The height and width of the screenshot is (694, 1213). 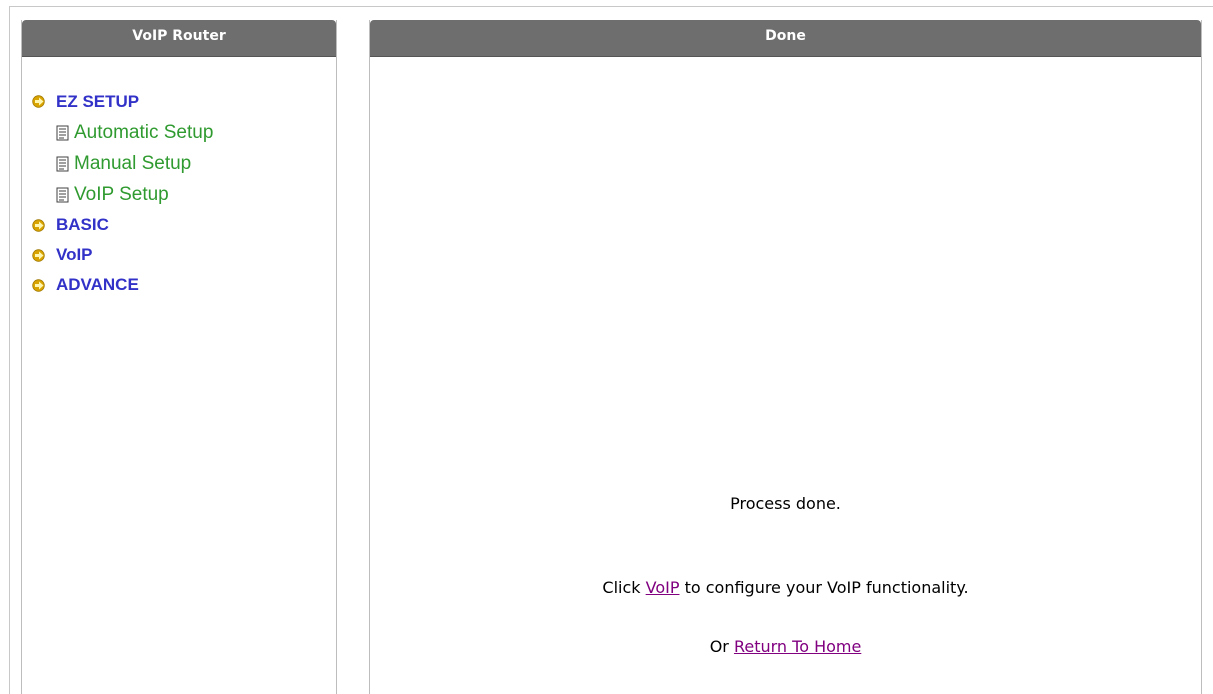 I want to click on voip-link: VoIP, so click(x=663, y=587).